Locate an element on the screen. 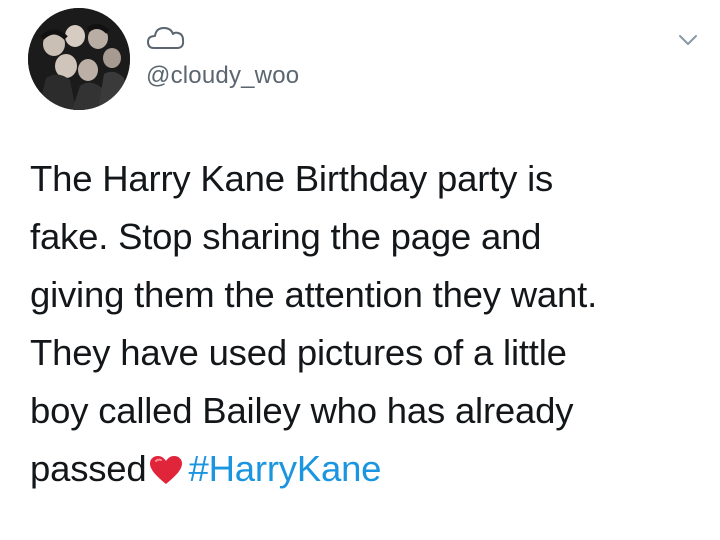 Image resolution: width=720 pixels, height=540 pixels. tweet-text-line: fake. Stop sharing the page and is located at coordinates (286, 236).